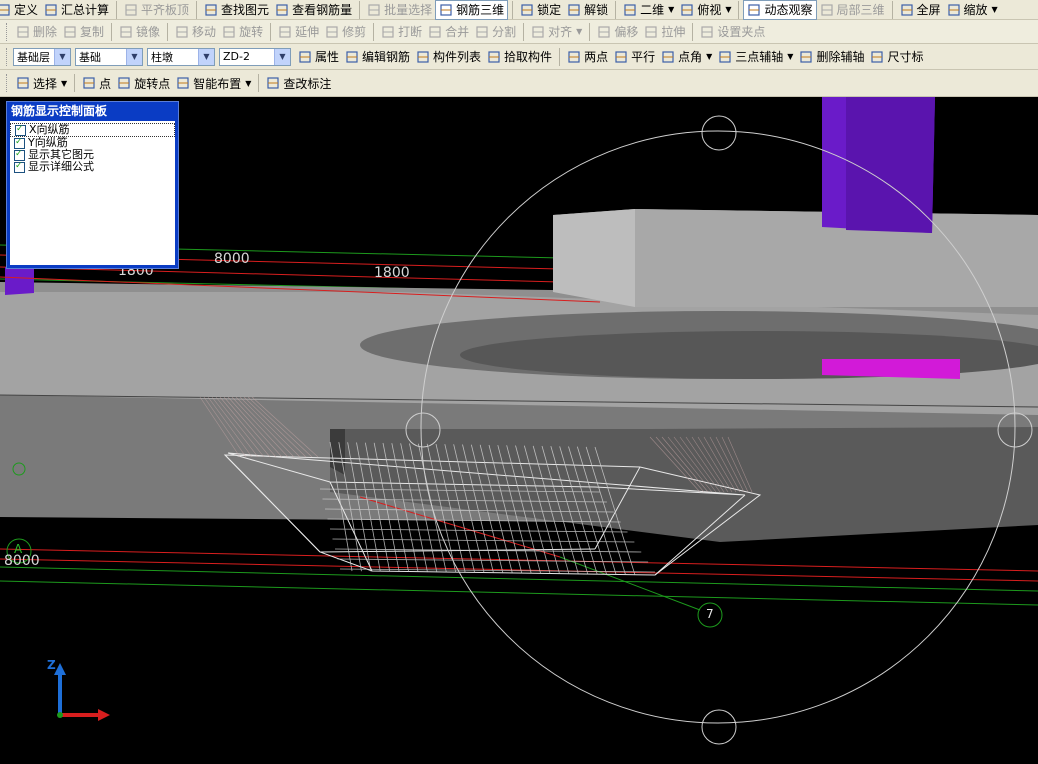 The image size is (1038, 764). Describe the element at coordinates (630, 10) in the screenshot. I see `view-2d-icon` at that location.